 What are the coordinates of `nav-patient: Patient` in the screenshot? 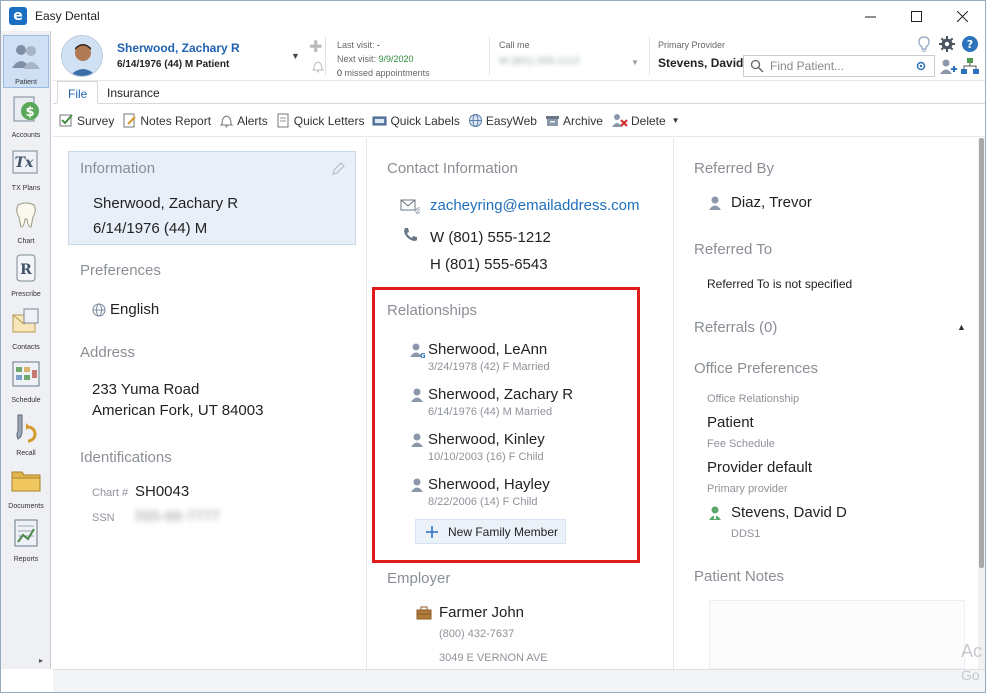 It's located at (26, 61).